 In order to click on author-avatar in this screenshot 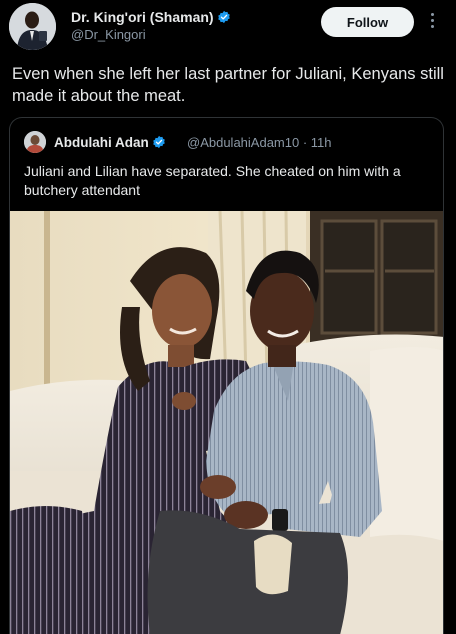, I will do `click(32, 26)`.